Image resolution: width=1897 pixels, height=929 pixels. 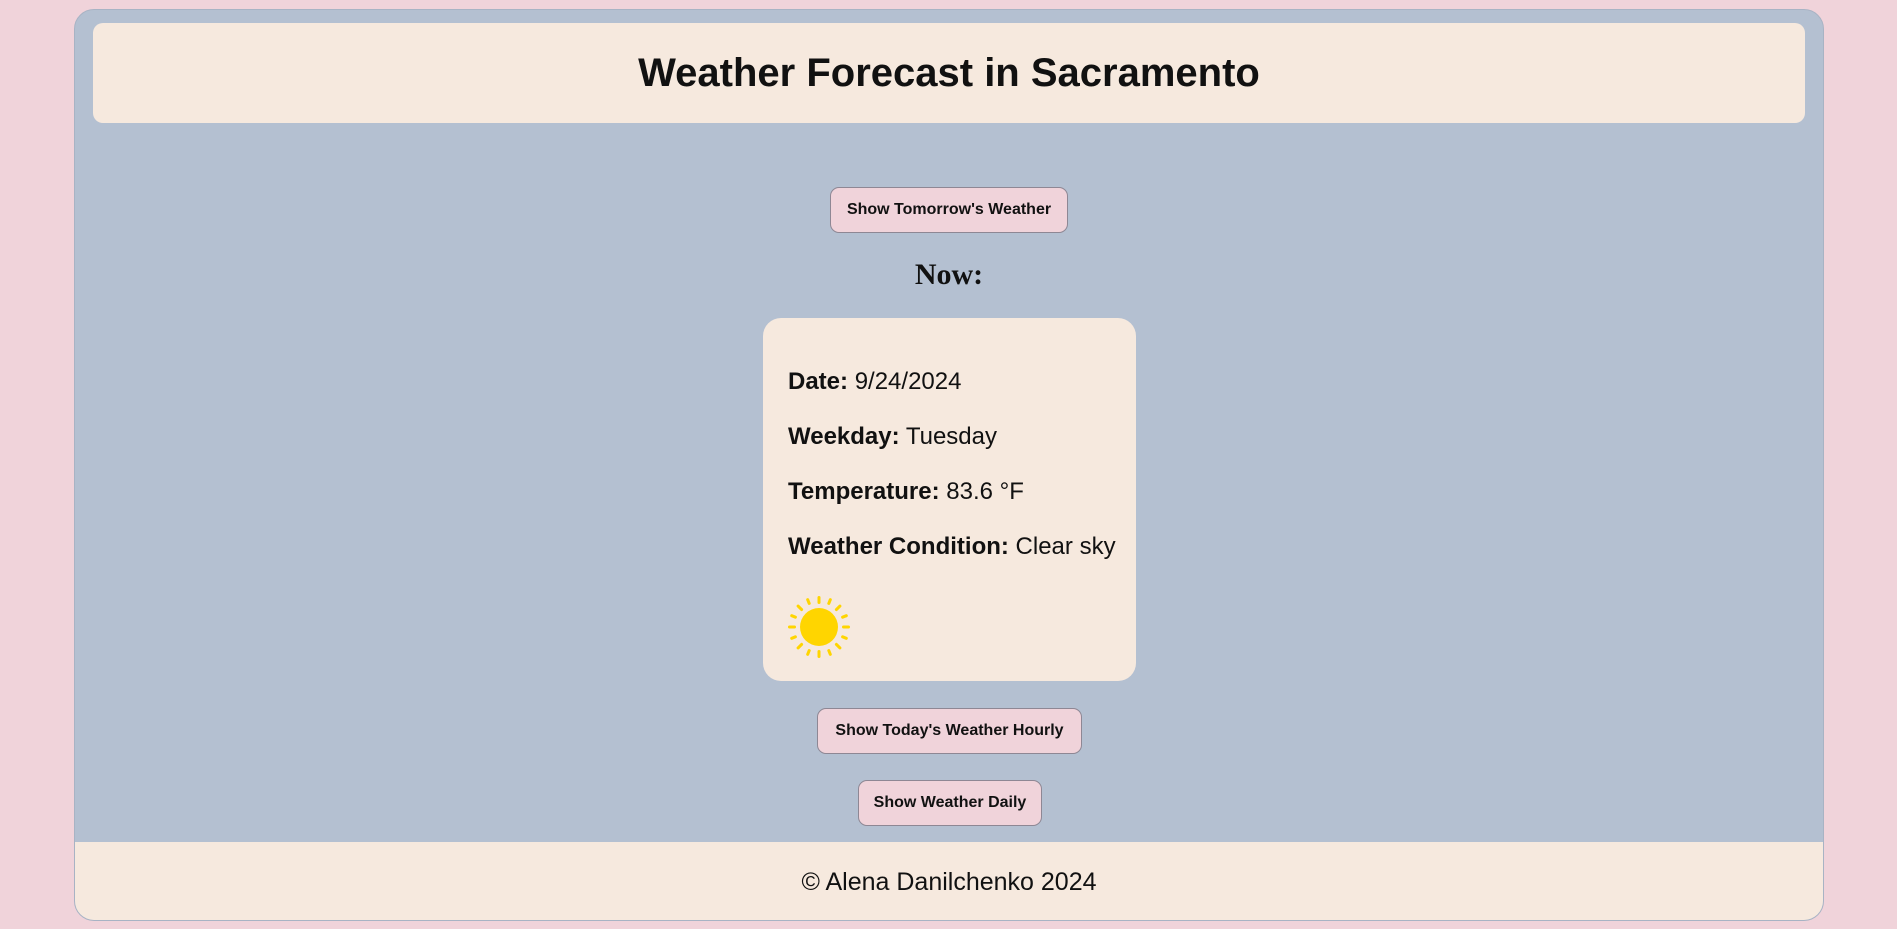 I want to click on sun-icon, so click(x=819, y=627).